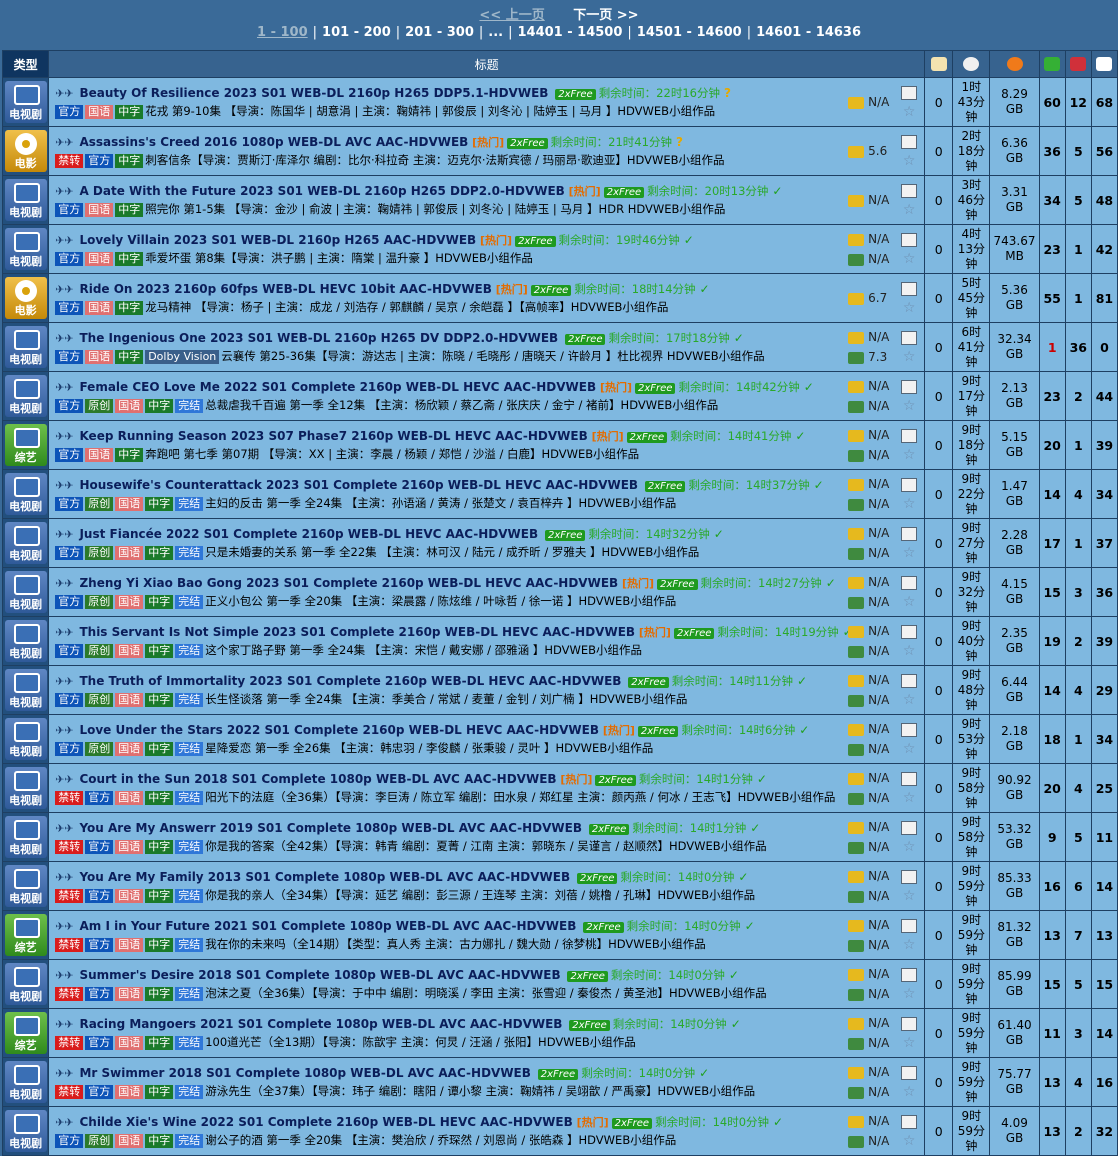 The height and width of the screenshot is (1156, 1118). What do you see at coordinates (1078, 984) in the screenshot?
I see `leechers-count: 5` at bounding box center [1078, 984].